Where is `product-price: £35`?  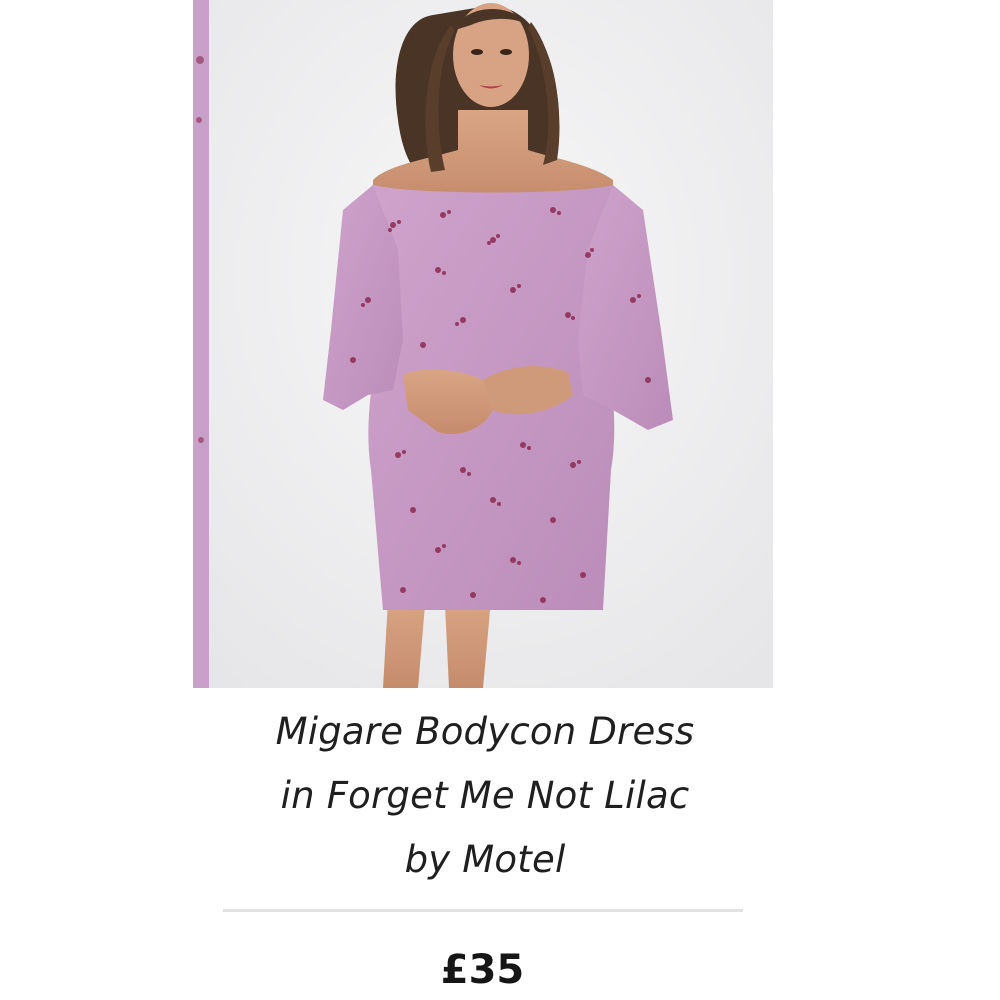
product-price: £35 is located at coordinates (482, 970).